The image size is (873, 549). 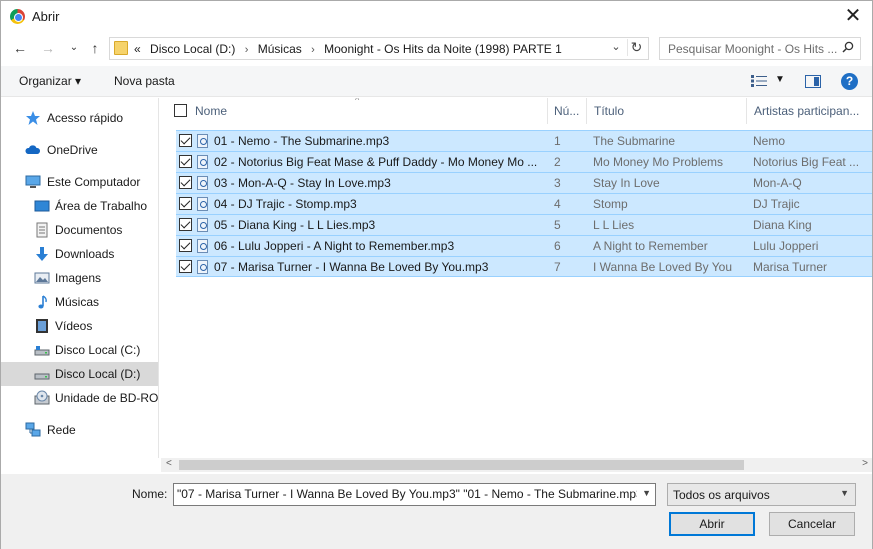 I want to click on track-number: 7, so click(x=557, y=267).